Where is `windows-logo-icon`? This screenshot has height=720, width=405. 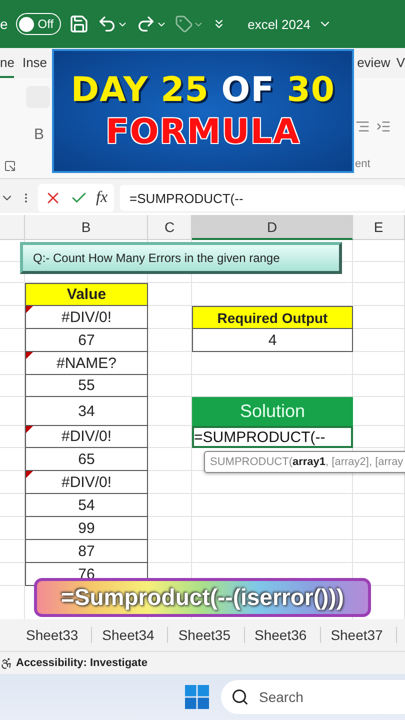 windows-logo-icon is located at coordinates (197, 697).